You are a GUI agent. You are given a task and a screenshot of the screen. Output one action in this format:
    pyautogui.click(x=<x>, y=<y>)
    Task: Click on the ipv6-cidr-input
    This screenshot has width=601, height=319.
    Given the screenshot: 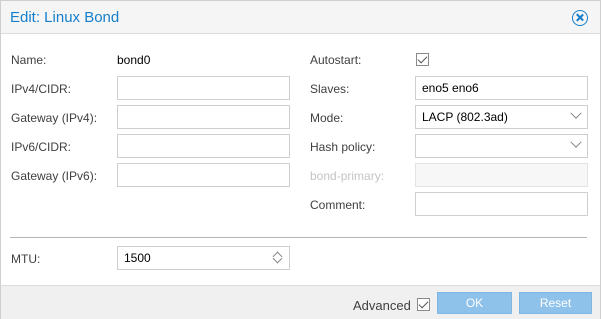 What is the action you would take?
    pyautogui.click(x=203, y=146)
    